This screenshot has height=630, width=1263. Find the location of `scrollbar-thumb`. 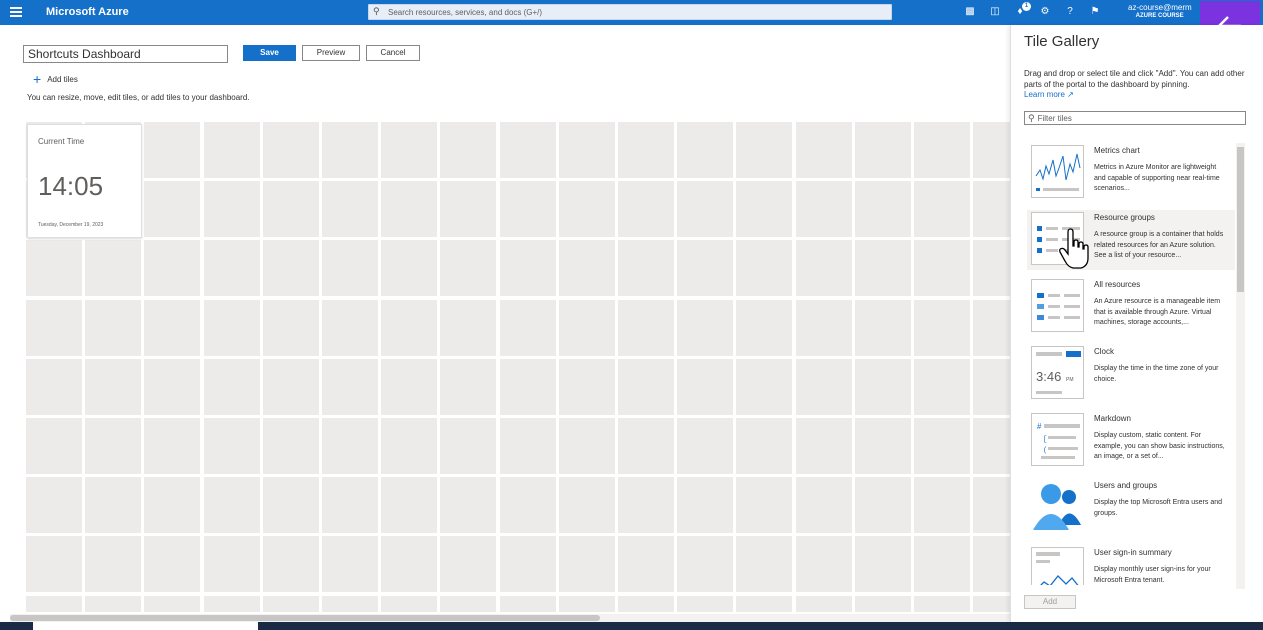

scrollbar-thumb is located at coordinates (1240, 219).